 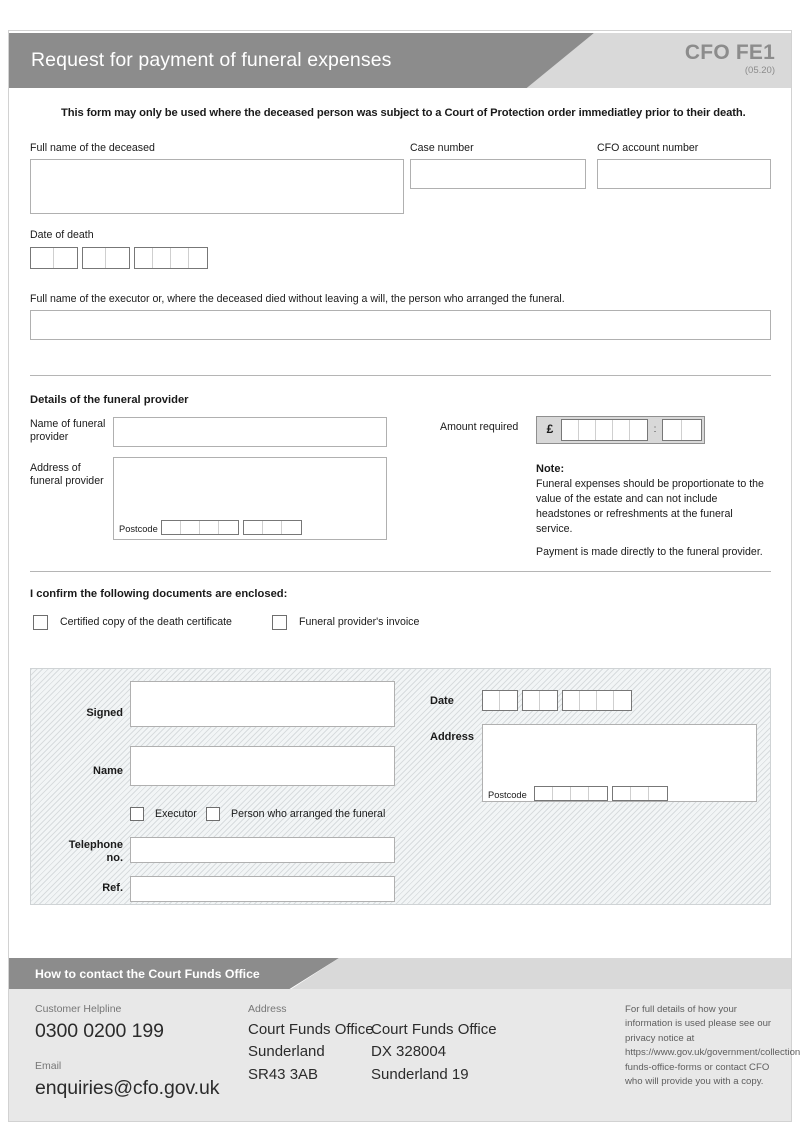 I want to click on document-checkbox-row-1: Certified copy of the death certificate, so click(x=132, y=622).